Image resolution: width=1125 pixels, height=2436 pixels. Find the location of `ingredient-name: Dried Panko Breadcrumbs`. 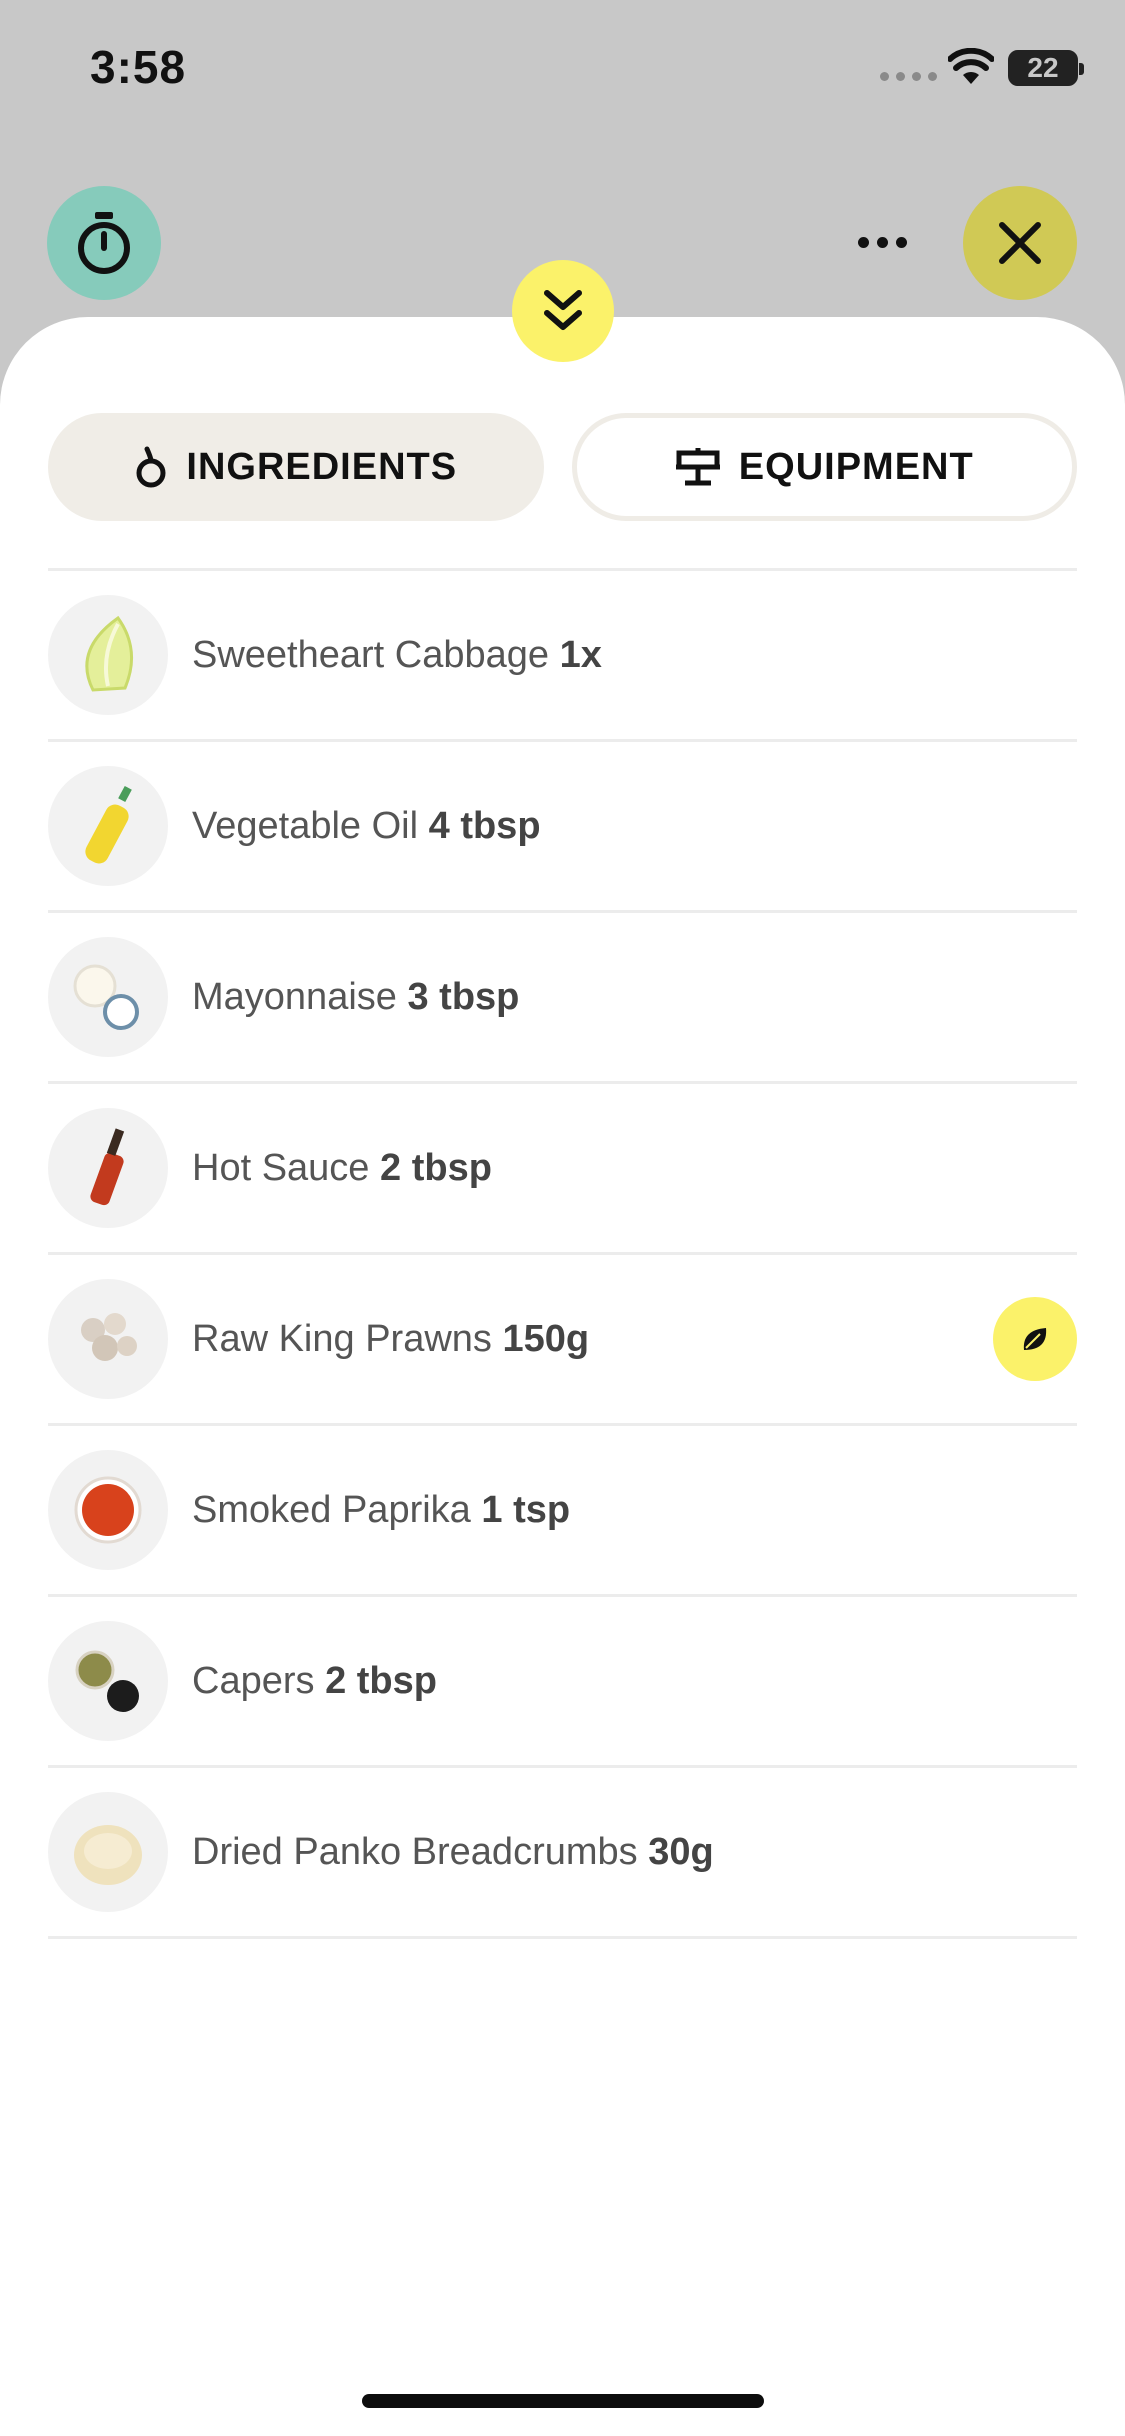

ingredient-name: Dried Panko Breadcrumbs is located at coordinates (415, 1851).